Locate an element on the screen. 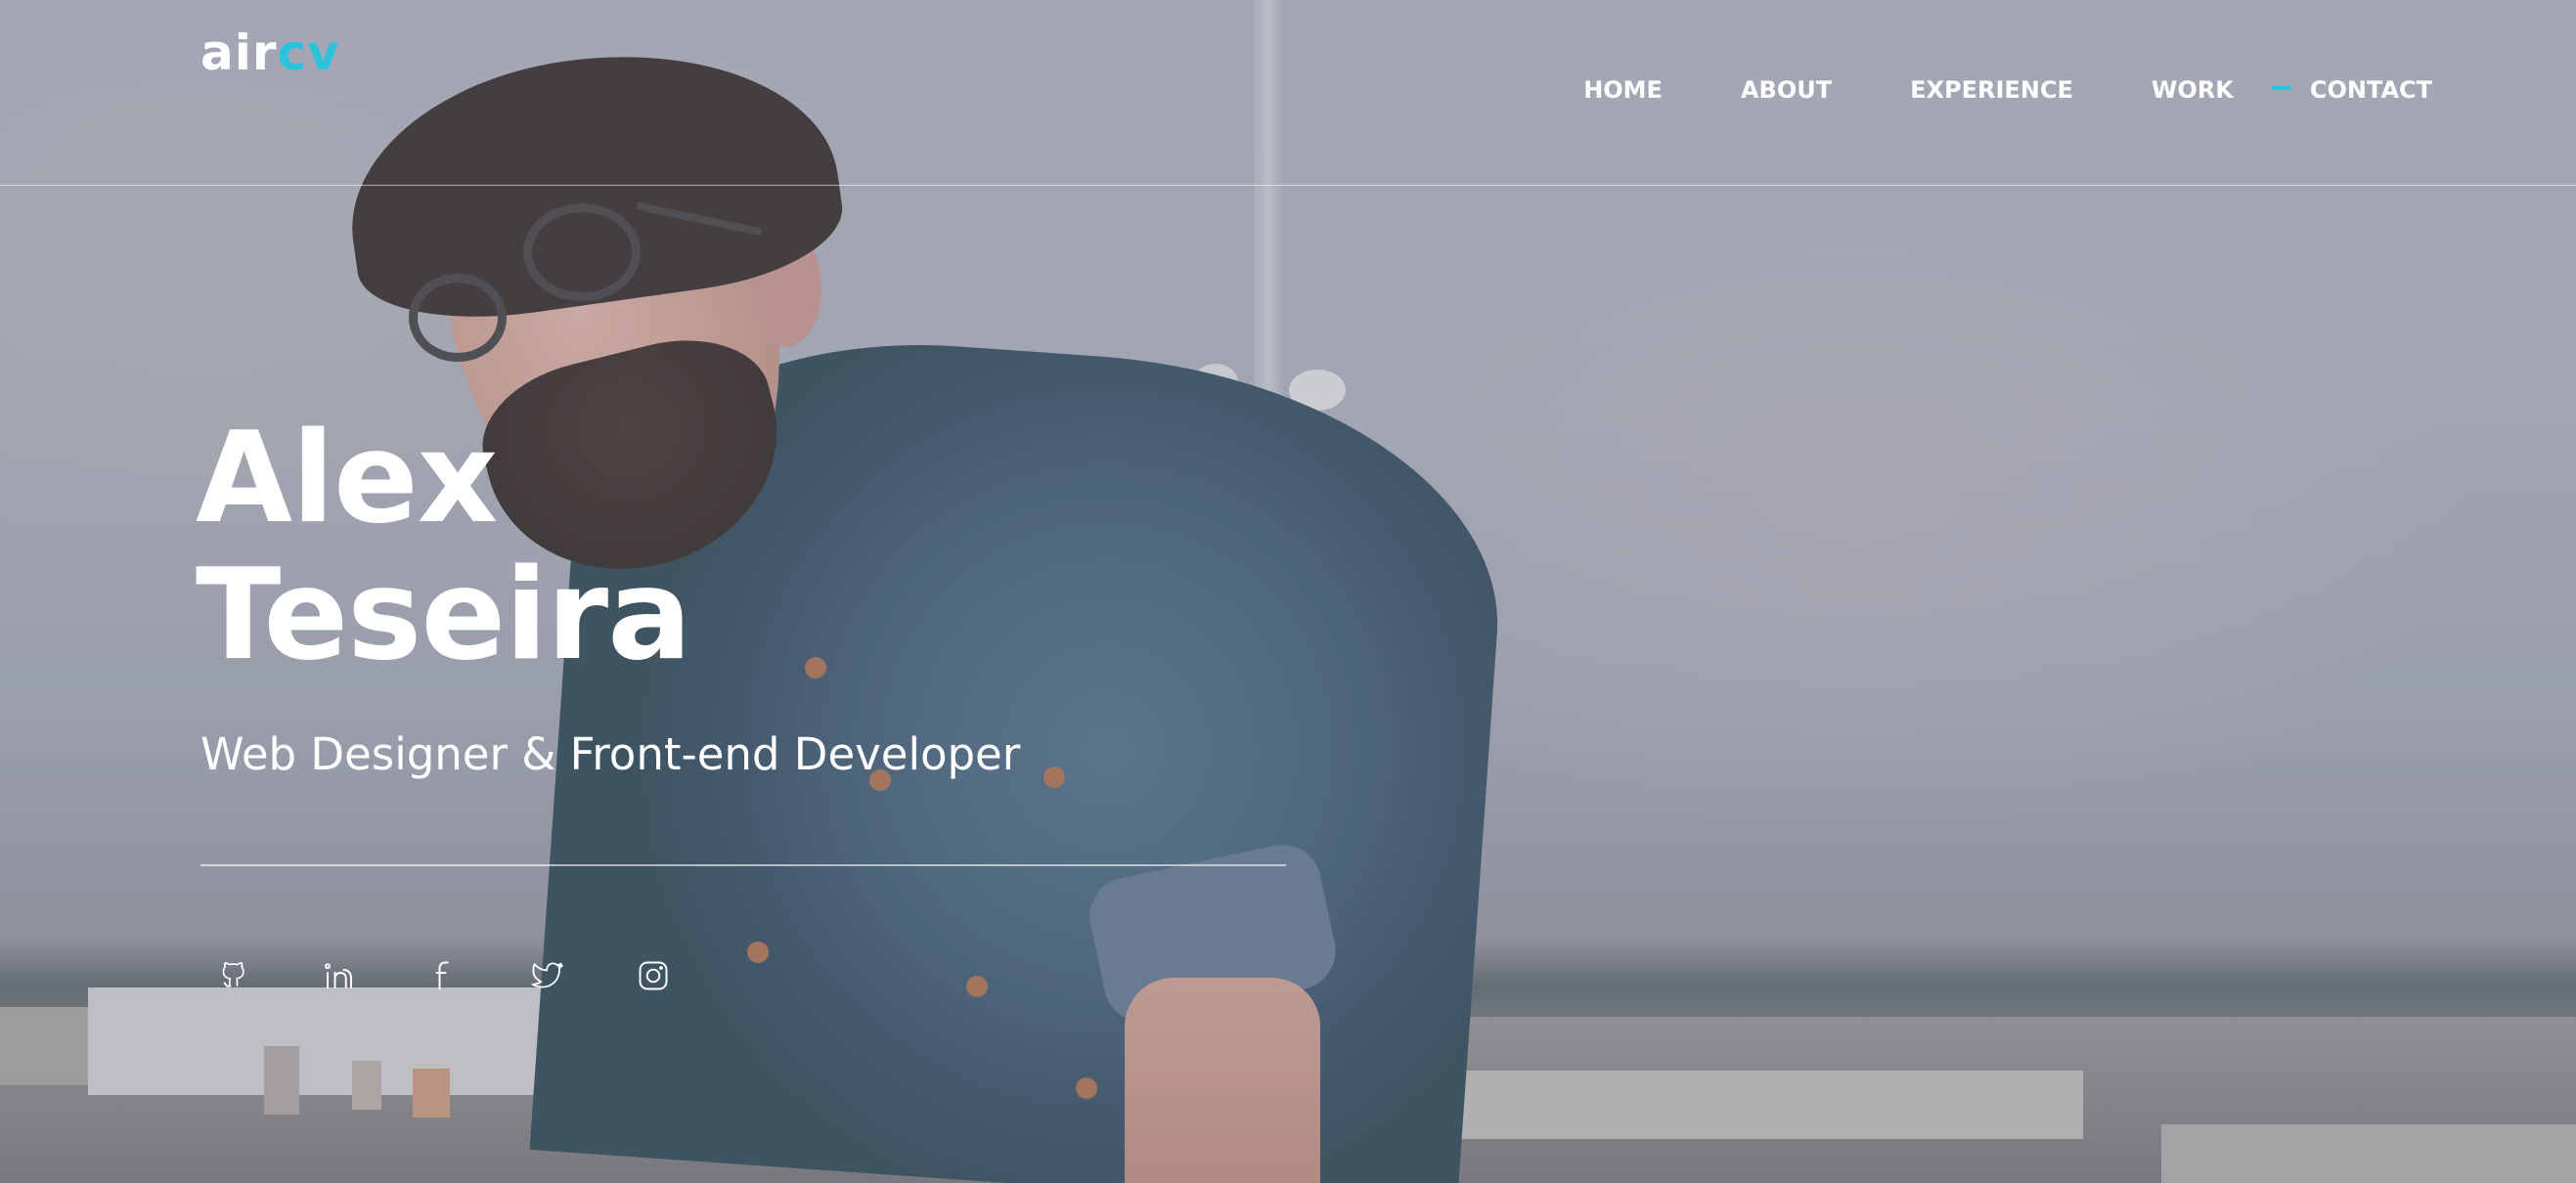 Image resolution: width=2576 pixels, height=1183 pixels. portrait-glasses-lens-right is located at coordinates (582, 252).